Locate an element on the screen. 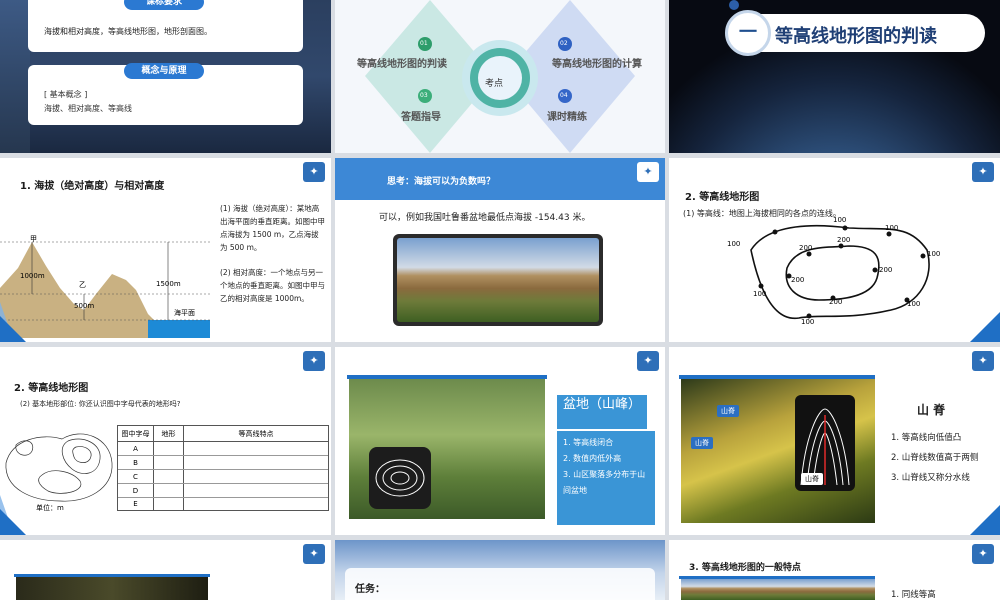  phone-frame is located at coordinates (498, 280).